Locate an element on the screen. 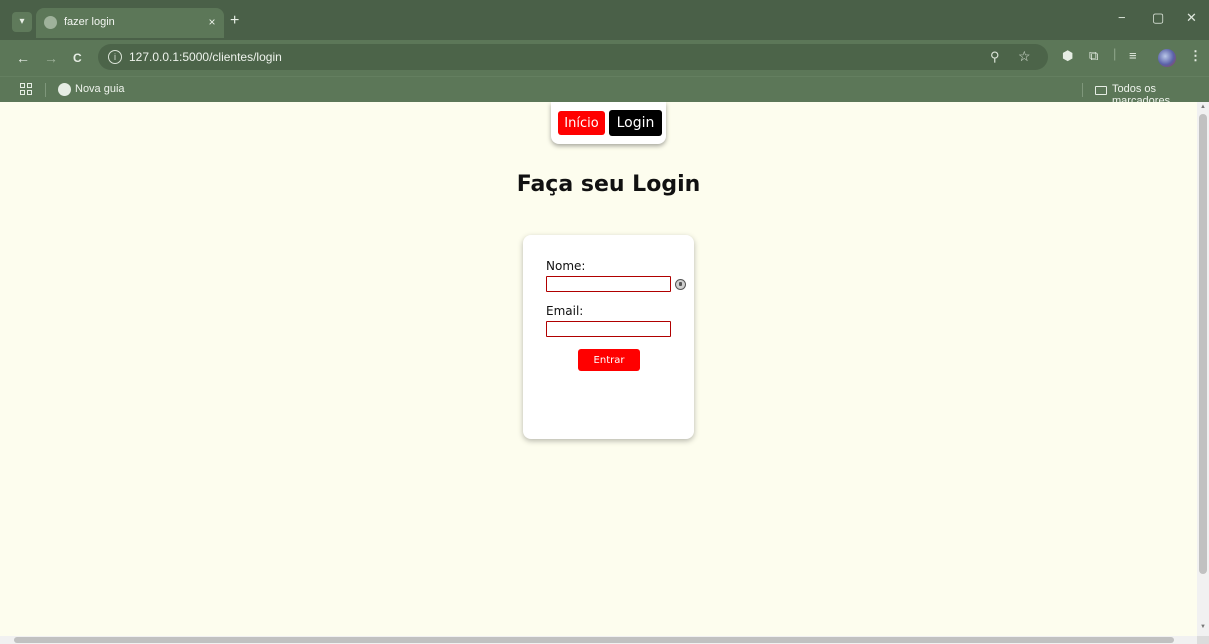  email-input is located at coordinates (608, 329).